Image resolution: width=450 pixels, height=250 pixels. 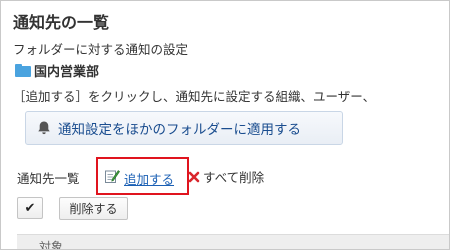 I want to click on select-all-checkbox: ✔, so click(x=30, y=208).